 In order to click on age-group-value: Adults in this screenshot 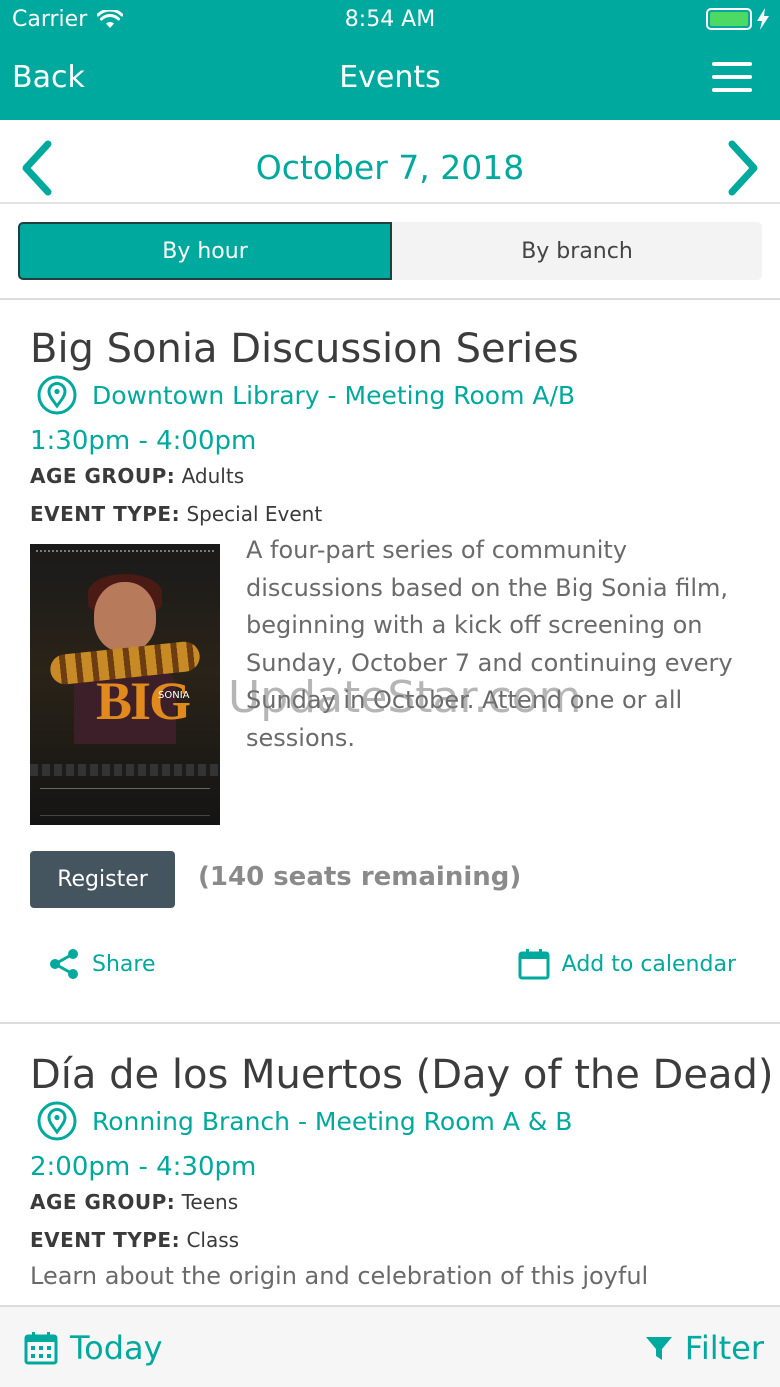, I will do `click(213, 476)`.